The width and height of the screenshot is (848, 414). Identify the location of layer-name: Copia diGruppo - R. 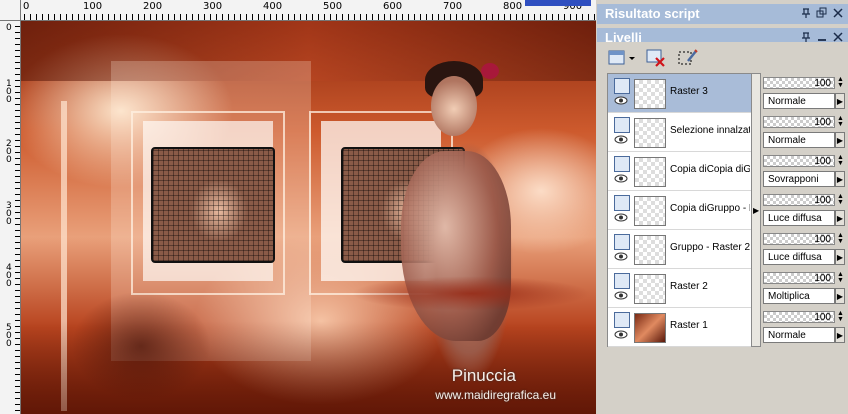
(710, 208).